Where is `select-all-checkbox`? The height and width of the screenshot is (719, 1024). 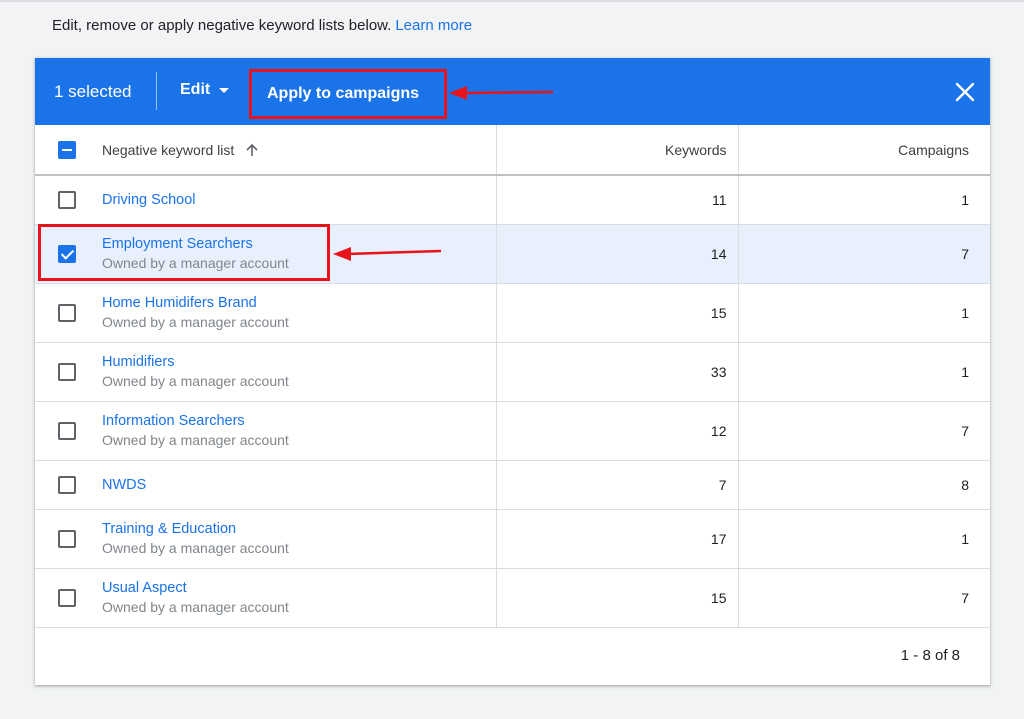
select-all-checkbox is located at coordinates (67, 149).